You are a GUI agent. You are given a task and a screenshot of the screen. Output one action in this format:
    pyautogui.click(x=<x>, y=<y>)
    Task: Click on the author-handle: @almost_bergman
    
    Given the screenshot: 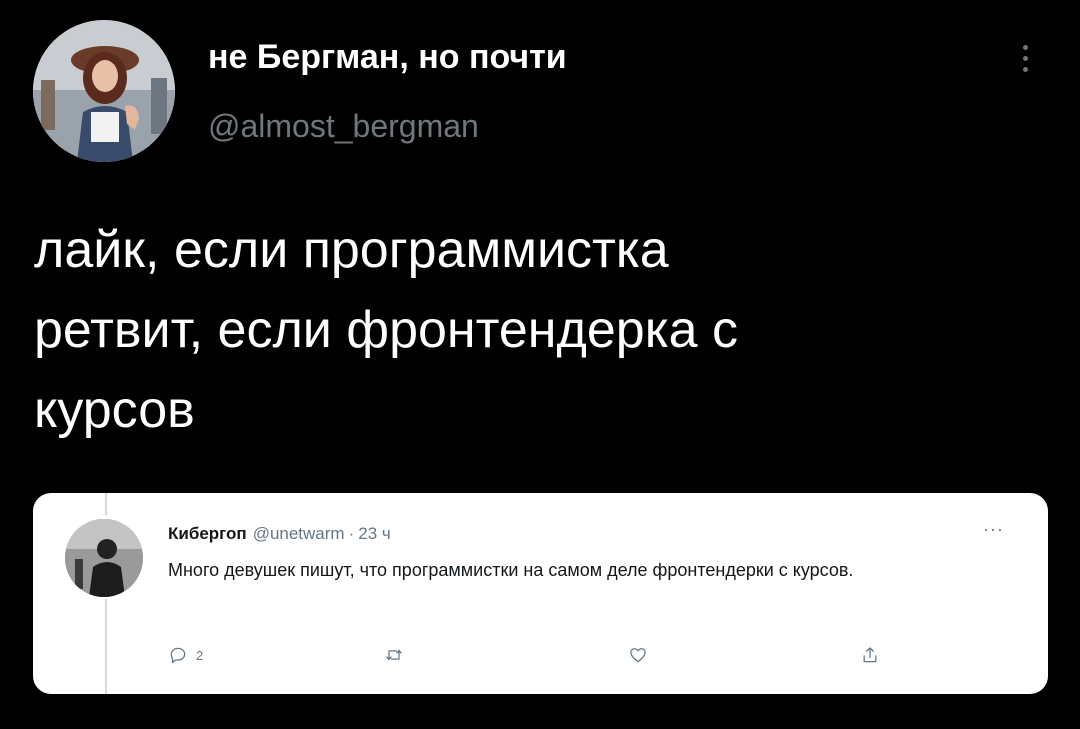 What is the action you would take?
    pyautogui.click(x=343, y=126)
    